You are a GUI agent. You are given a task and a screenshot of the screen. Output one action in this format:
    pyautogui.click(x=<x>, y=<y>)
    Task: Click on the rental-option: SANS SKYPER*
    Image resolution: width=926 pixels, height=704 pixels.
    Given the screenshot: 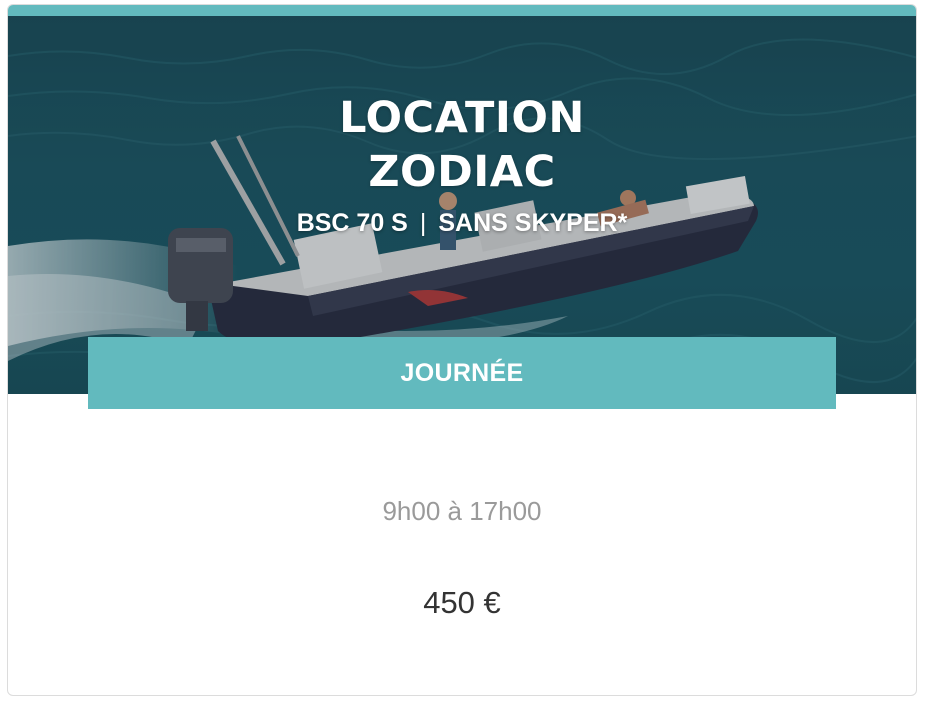 What is the action you would take?
    pyautogui.click(x=533, y=223)
    